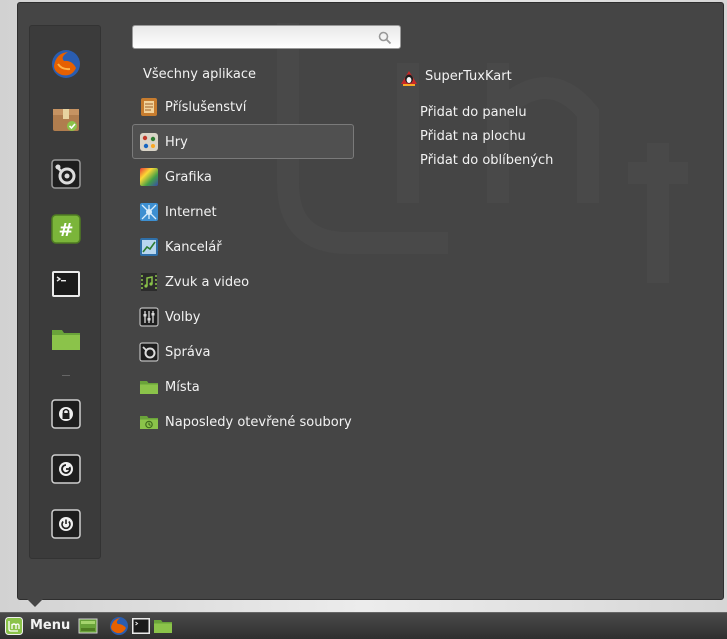 The image size is (727, 639). I want to click on accessories-icon, so click(149, 107).